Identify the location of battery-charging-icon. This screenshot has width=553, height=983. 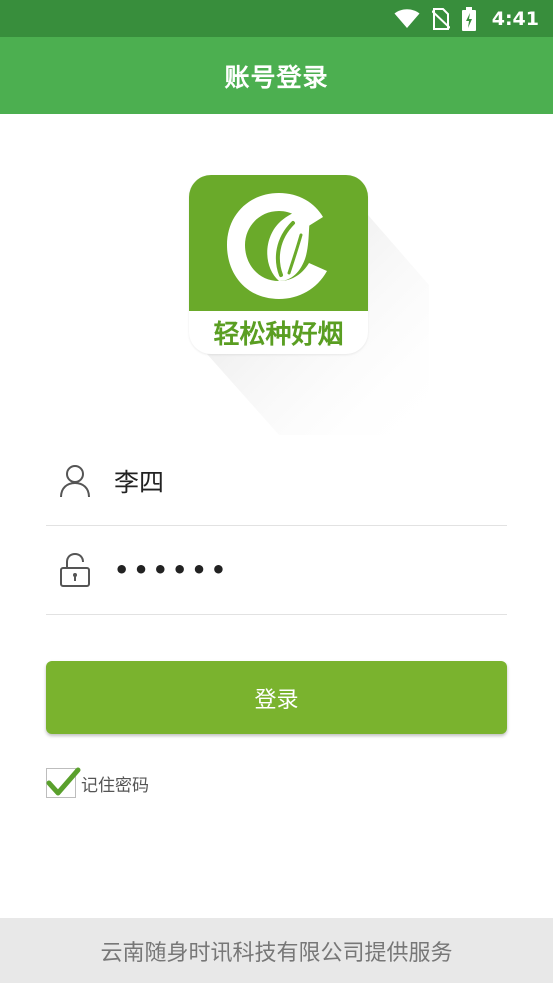
(468, 18).